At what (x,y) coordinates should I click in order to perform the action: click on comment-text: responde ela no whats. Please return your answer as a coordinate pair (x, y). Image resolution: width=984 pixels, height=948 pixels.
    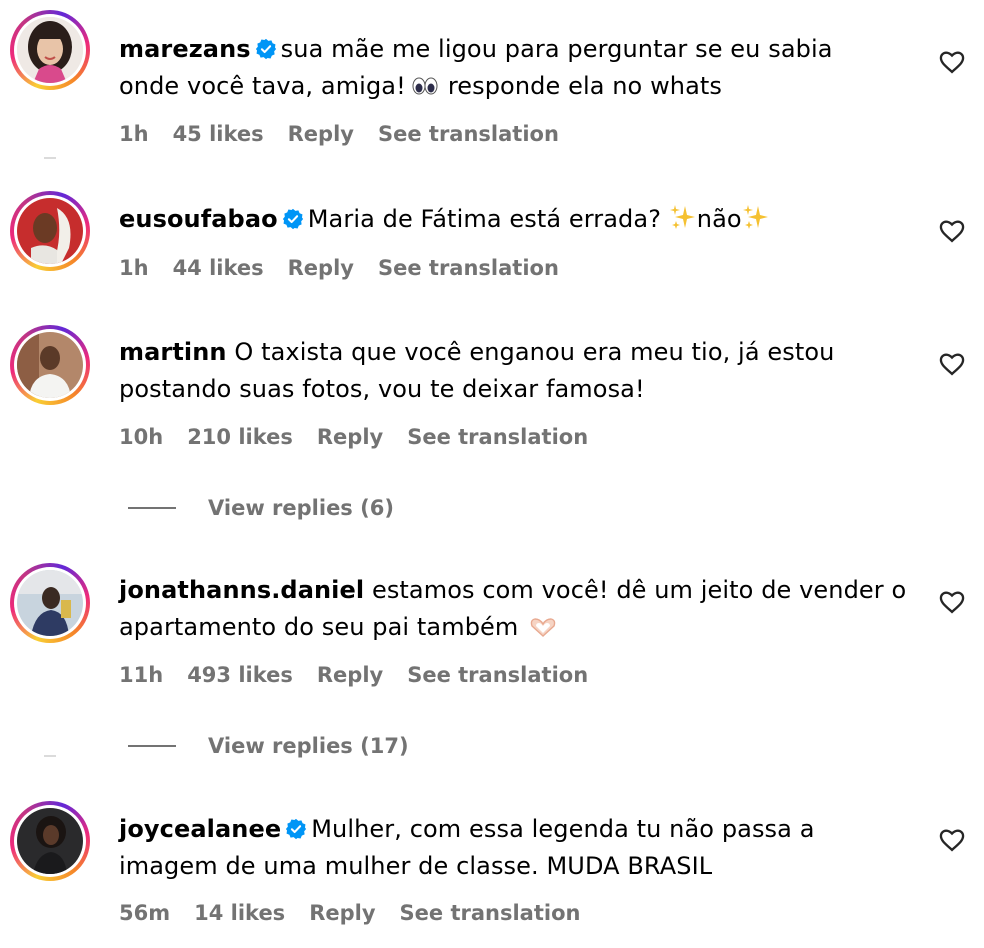
    Looking at the image, I should click on (585, 86).